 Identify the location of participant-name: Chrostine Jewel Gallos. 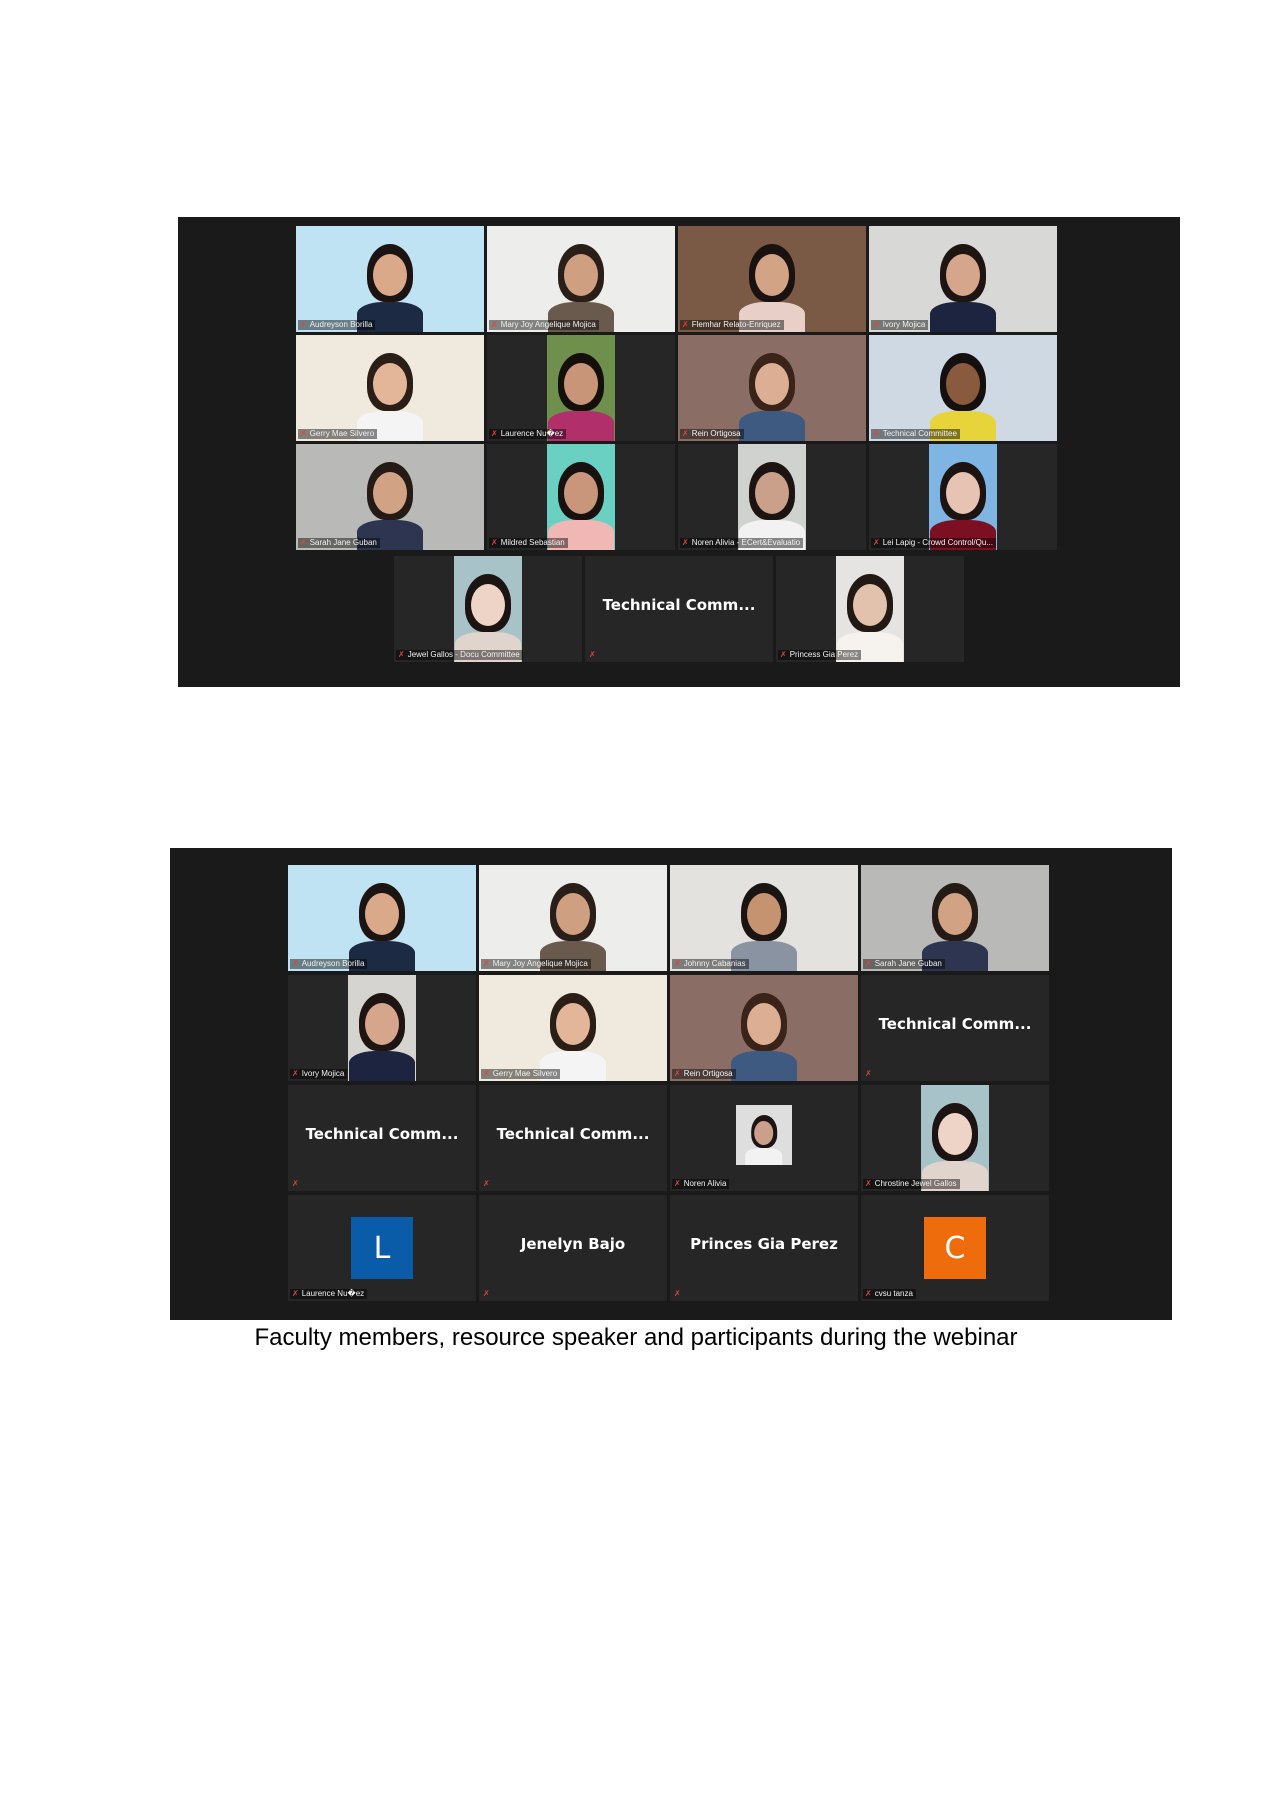
(915, 1183).